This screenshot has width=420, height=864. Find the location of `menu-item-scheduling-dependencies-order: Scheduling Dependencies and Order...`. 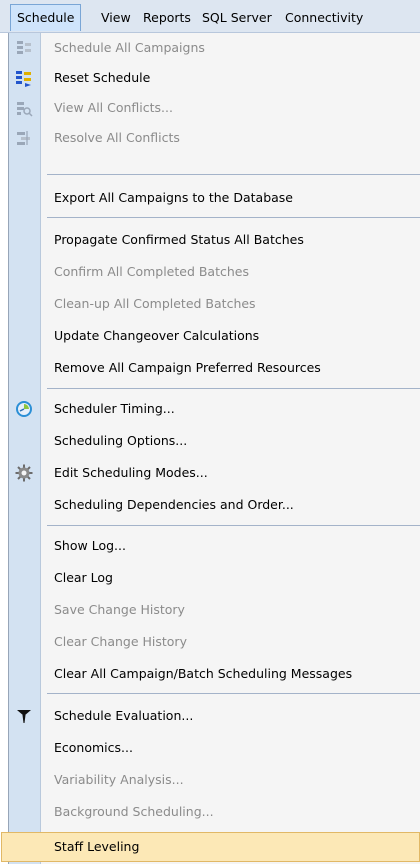

menu-item-scheduling-dependencies-order: Scheduling Dependencies and Order... is located at coordinates (214, 505).